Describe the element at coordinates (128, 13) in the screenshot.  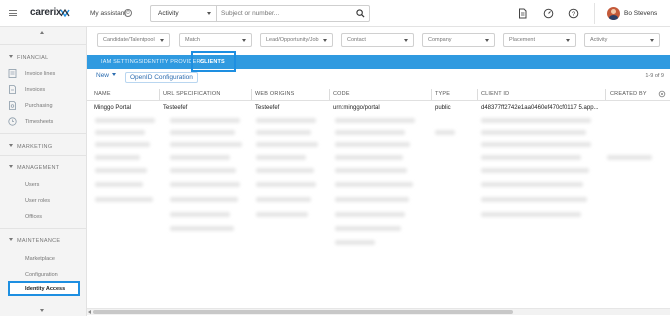
I see `clock-icon: ⏱` at that location.